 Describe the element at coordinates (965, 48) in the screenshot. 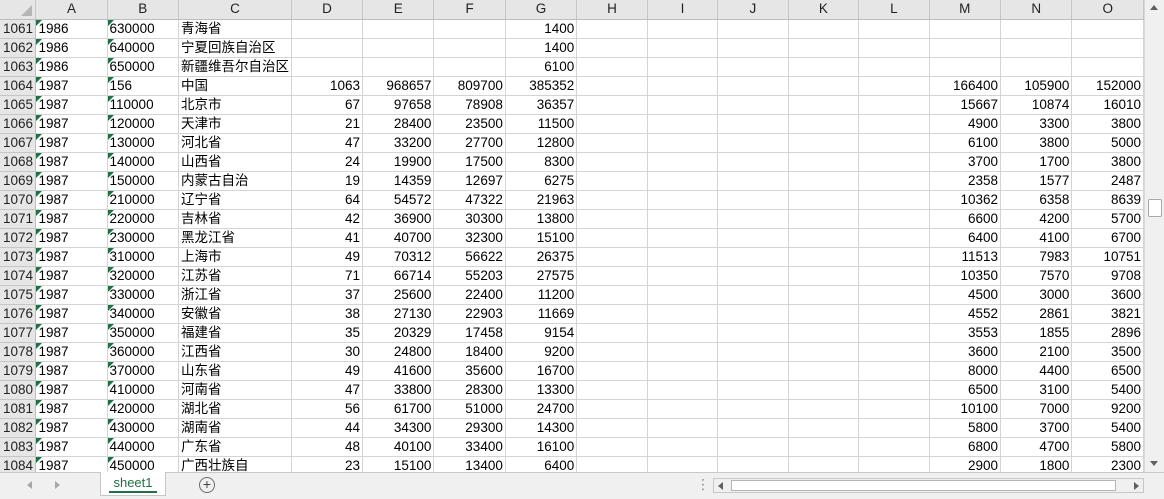

I see `cell-m` at that location.